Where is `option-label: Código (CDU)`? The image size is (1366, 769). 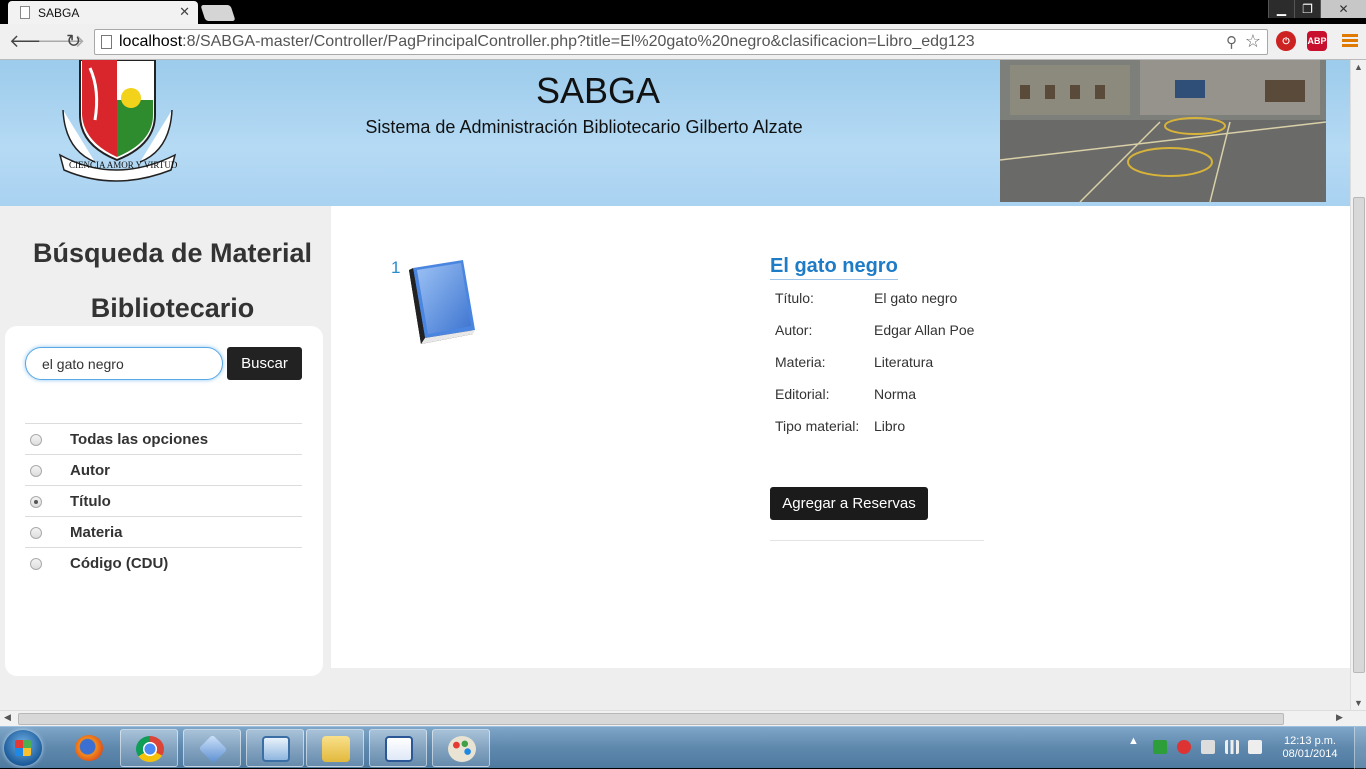
option-label: Código (CDU) is located at coordinates (119, 563).